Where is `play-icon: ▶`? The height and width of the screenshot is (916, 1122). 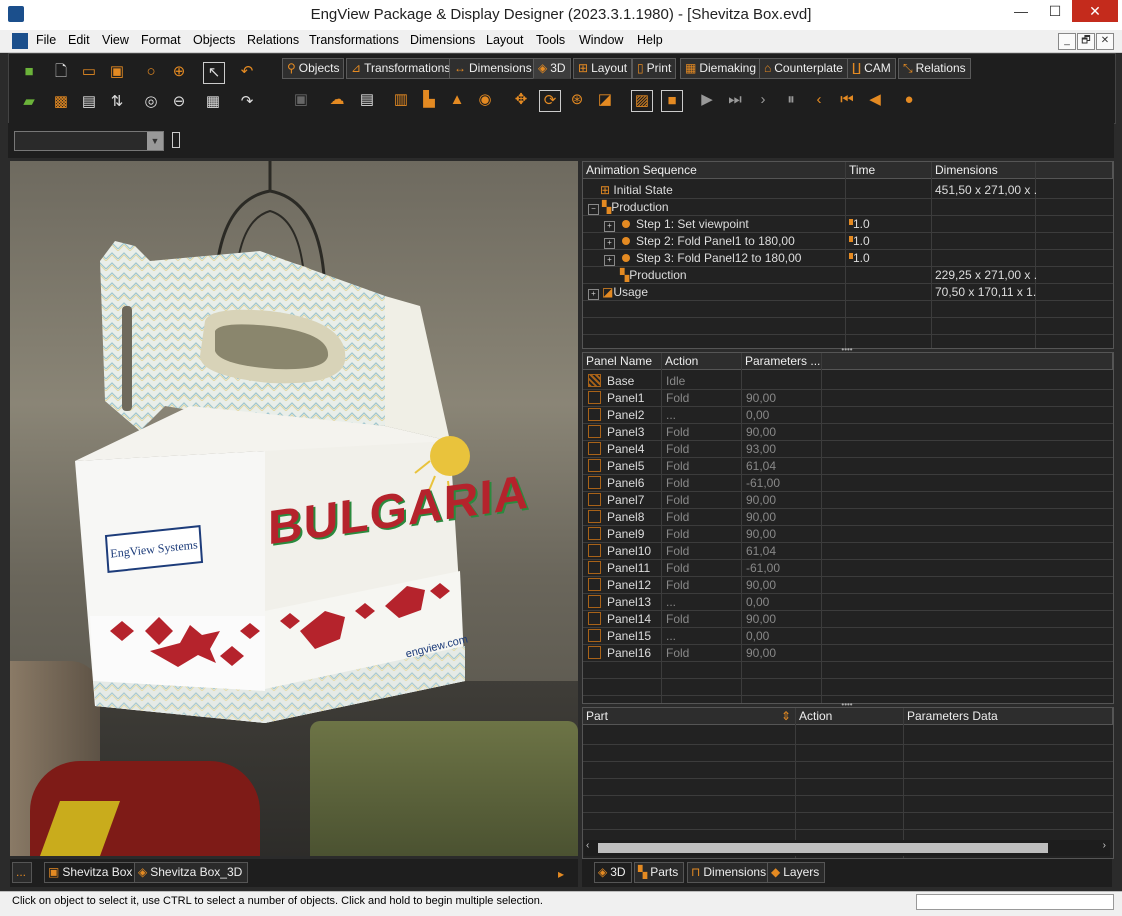
play-icon: ▶ is located at coordinates (707, 100).